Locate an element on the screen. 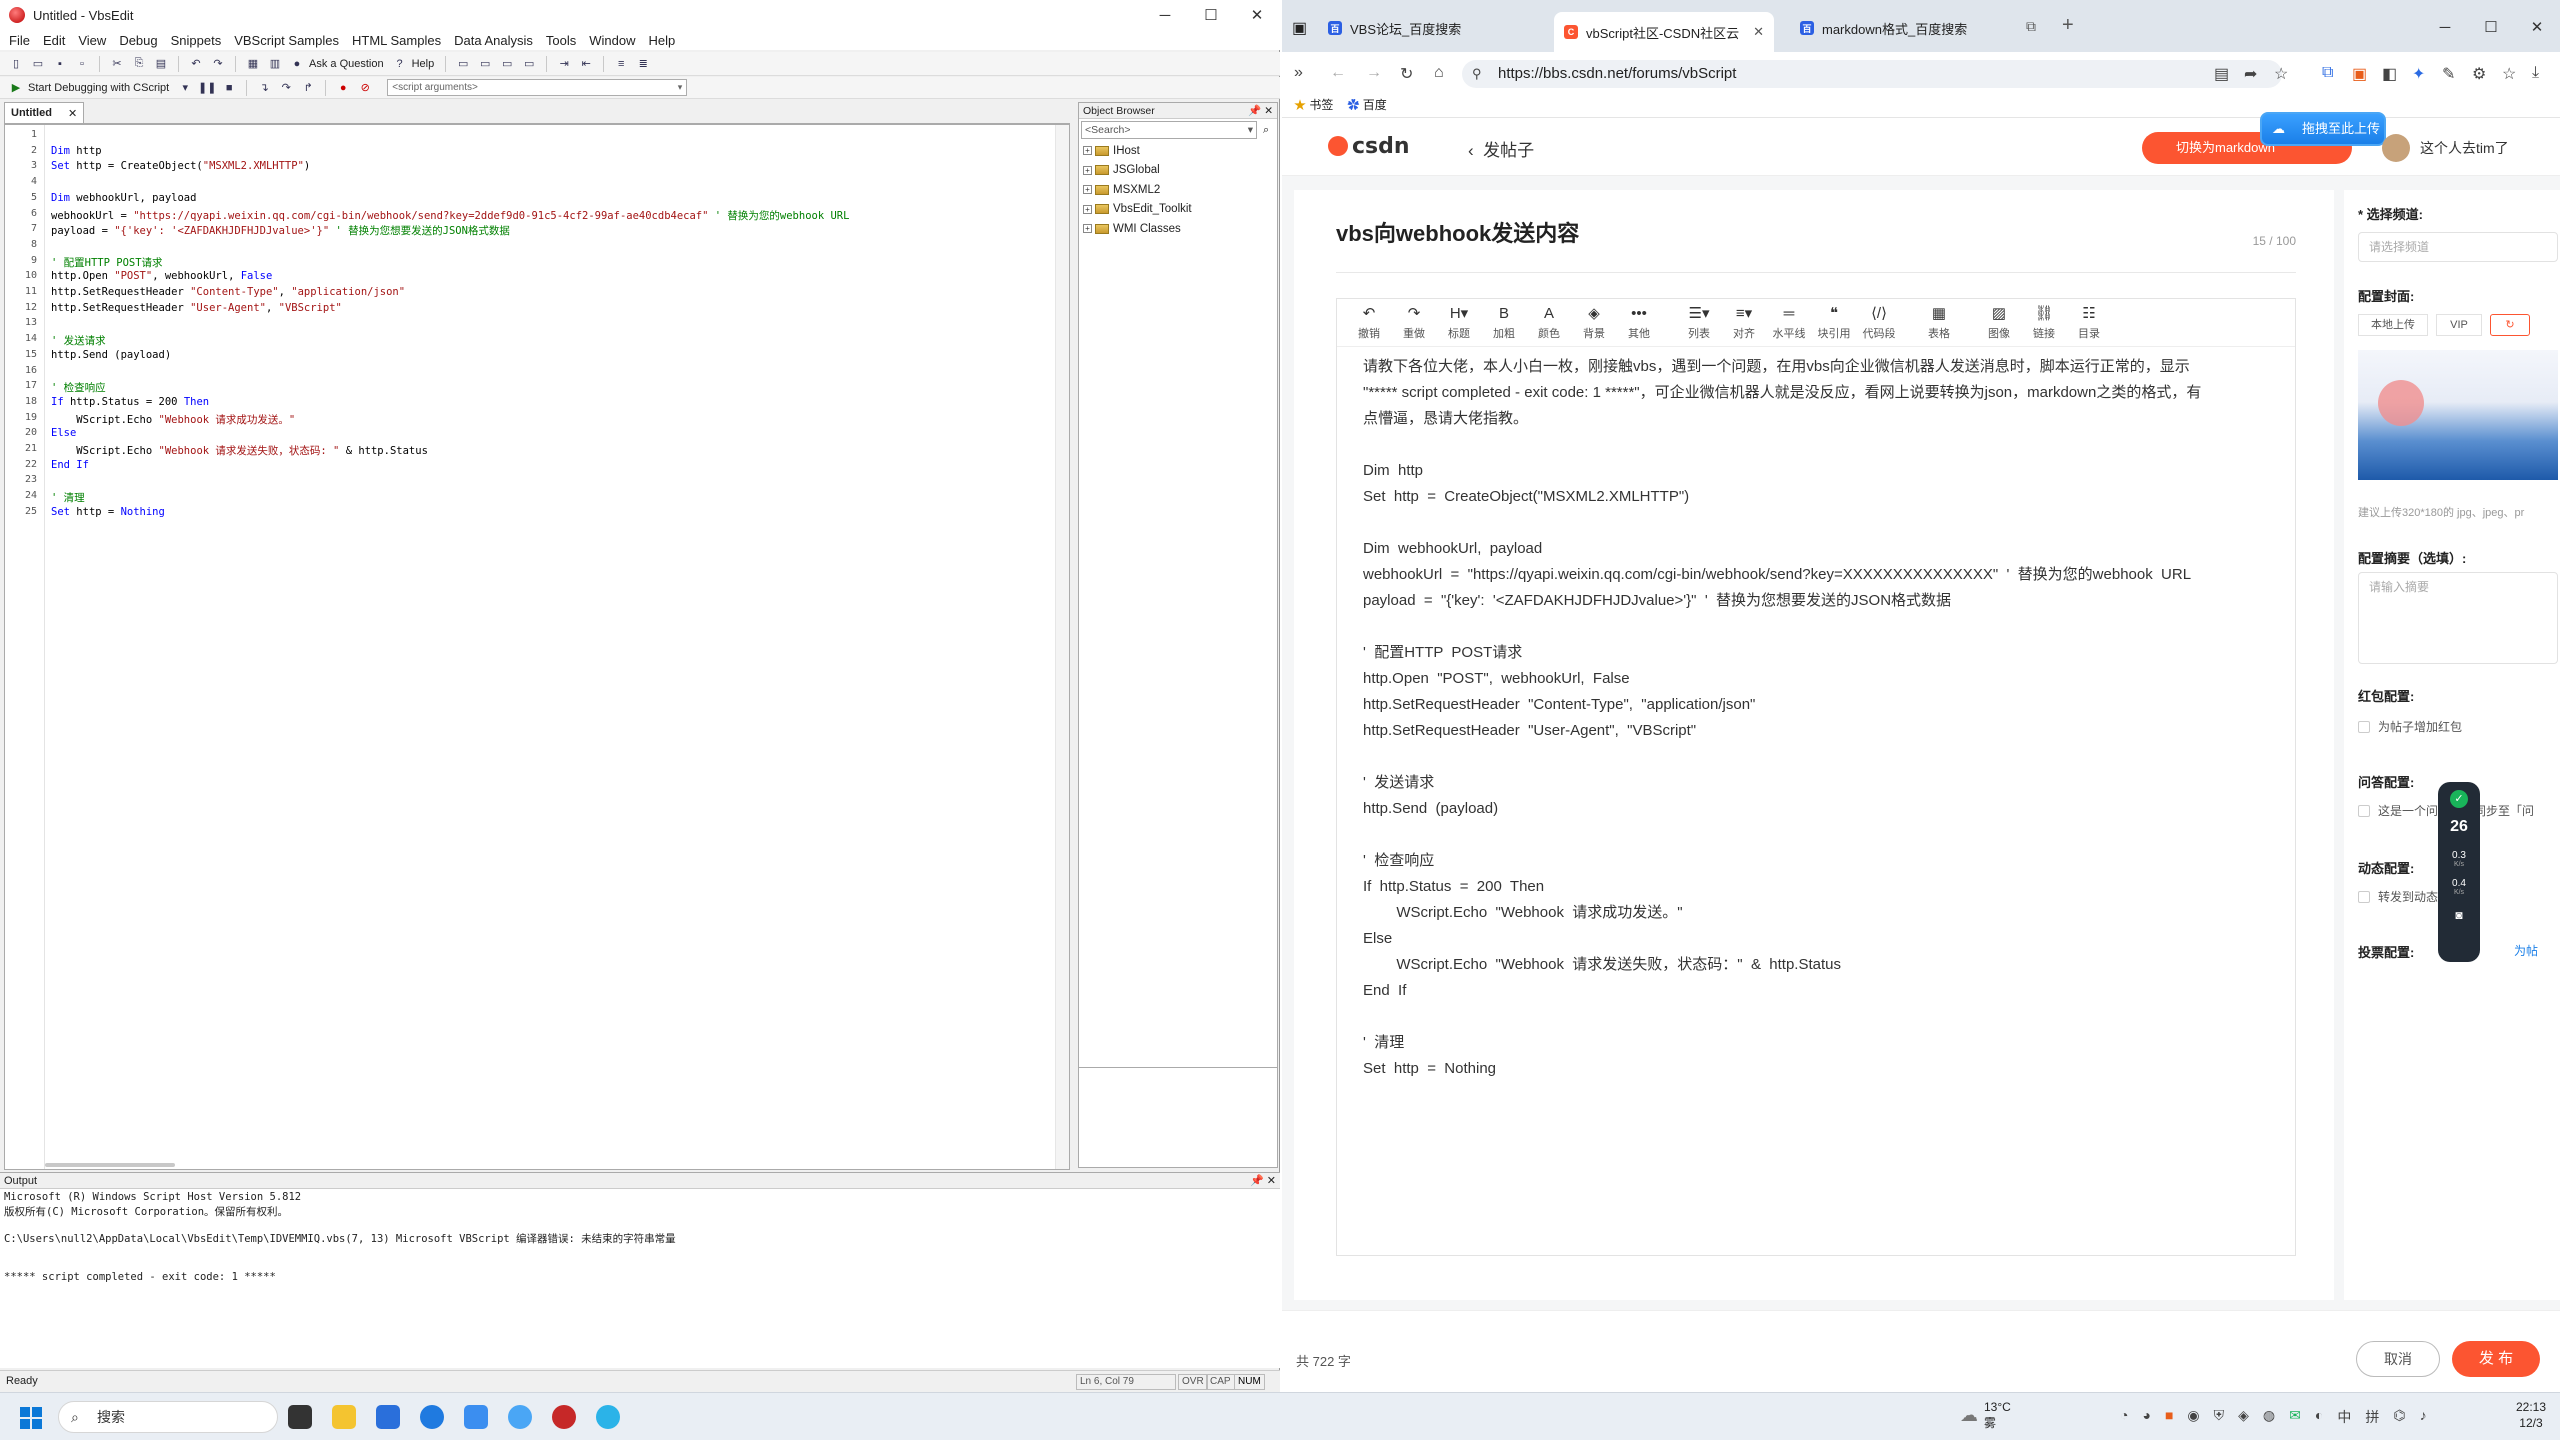 The height and width of the screenshot is (1440, 2560). editor-tool-8: ≡▾ 对齐 is located at coordinates (1744, 322).